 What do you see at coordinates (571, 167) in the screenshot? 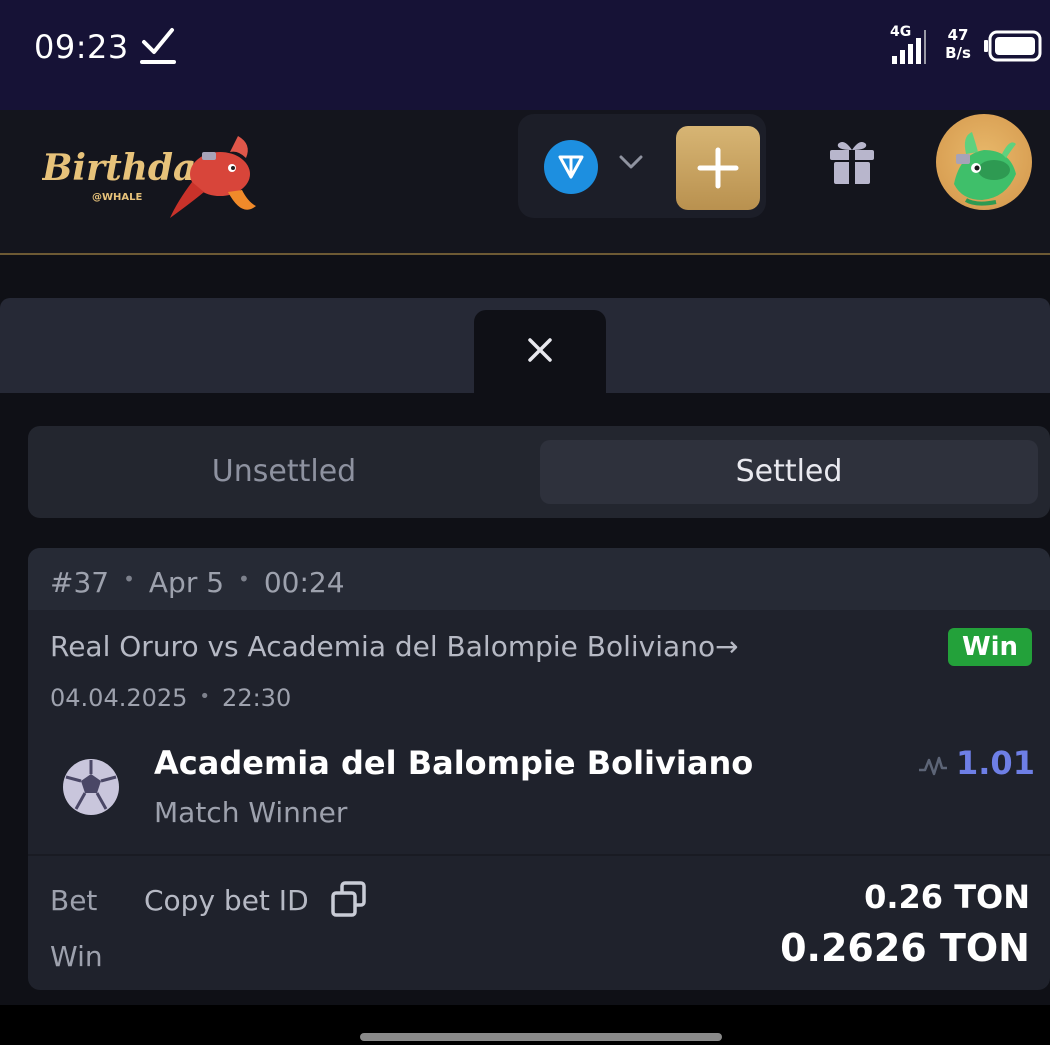
I see `ton-icon` at bounding box center [571, 167].